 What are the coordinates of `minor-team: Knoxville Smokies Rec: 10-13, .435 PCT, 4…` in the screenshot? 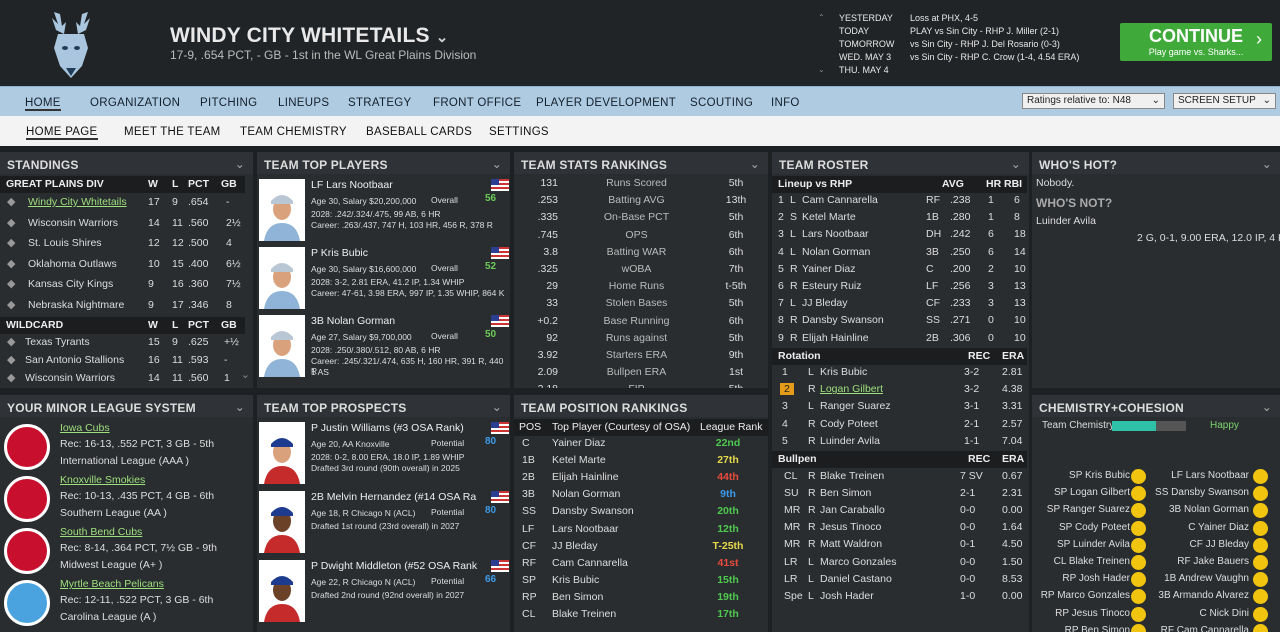 It's located at (125, 498).